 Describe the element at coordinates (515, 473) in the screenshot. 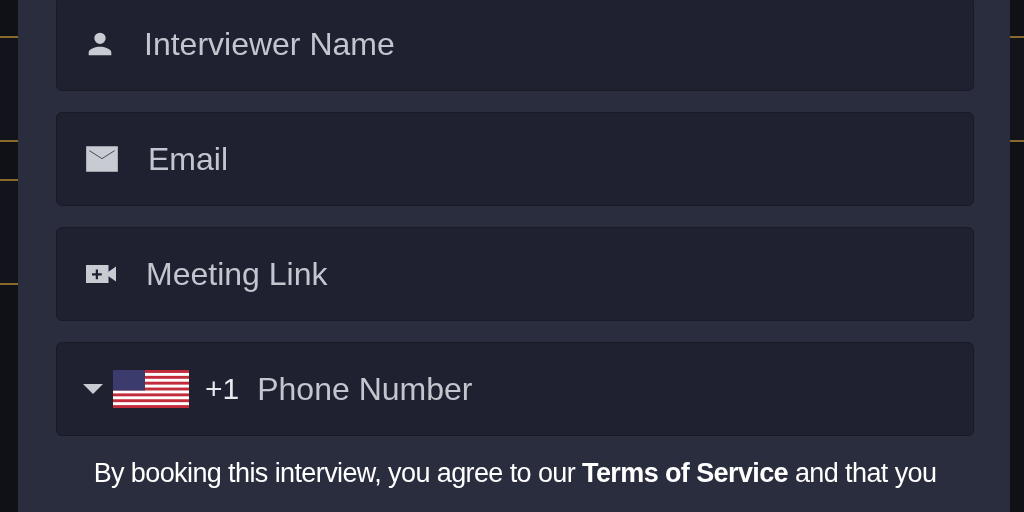

I see `agreement-text: By booking this interview, you agree to our Terms of Service and that you` at that location.